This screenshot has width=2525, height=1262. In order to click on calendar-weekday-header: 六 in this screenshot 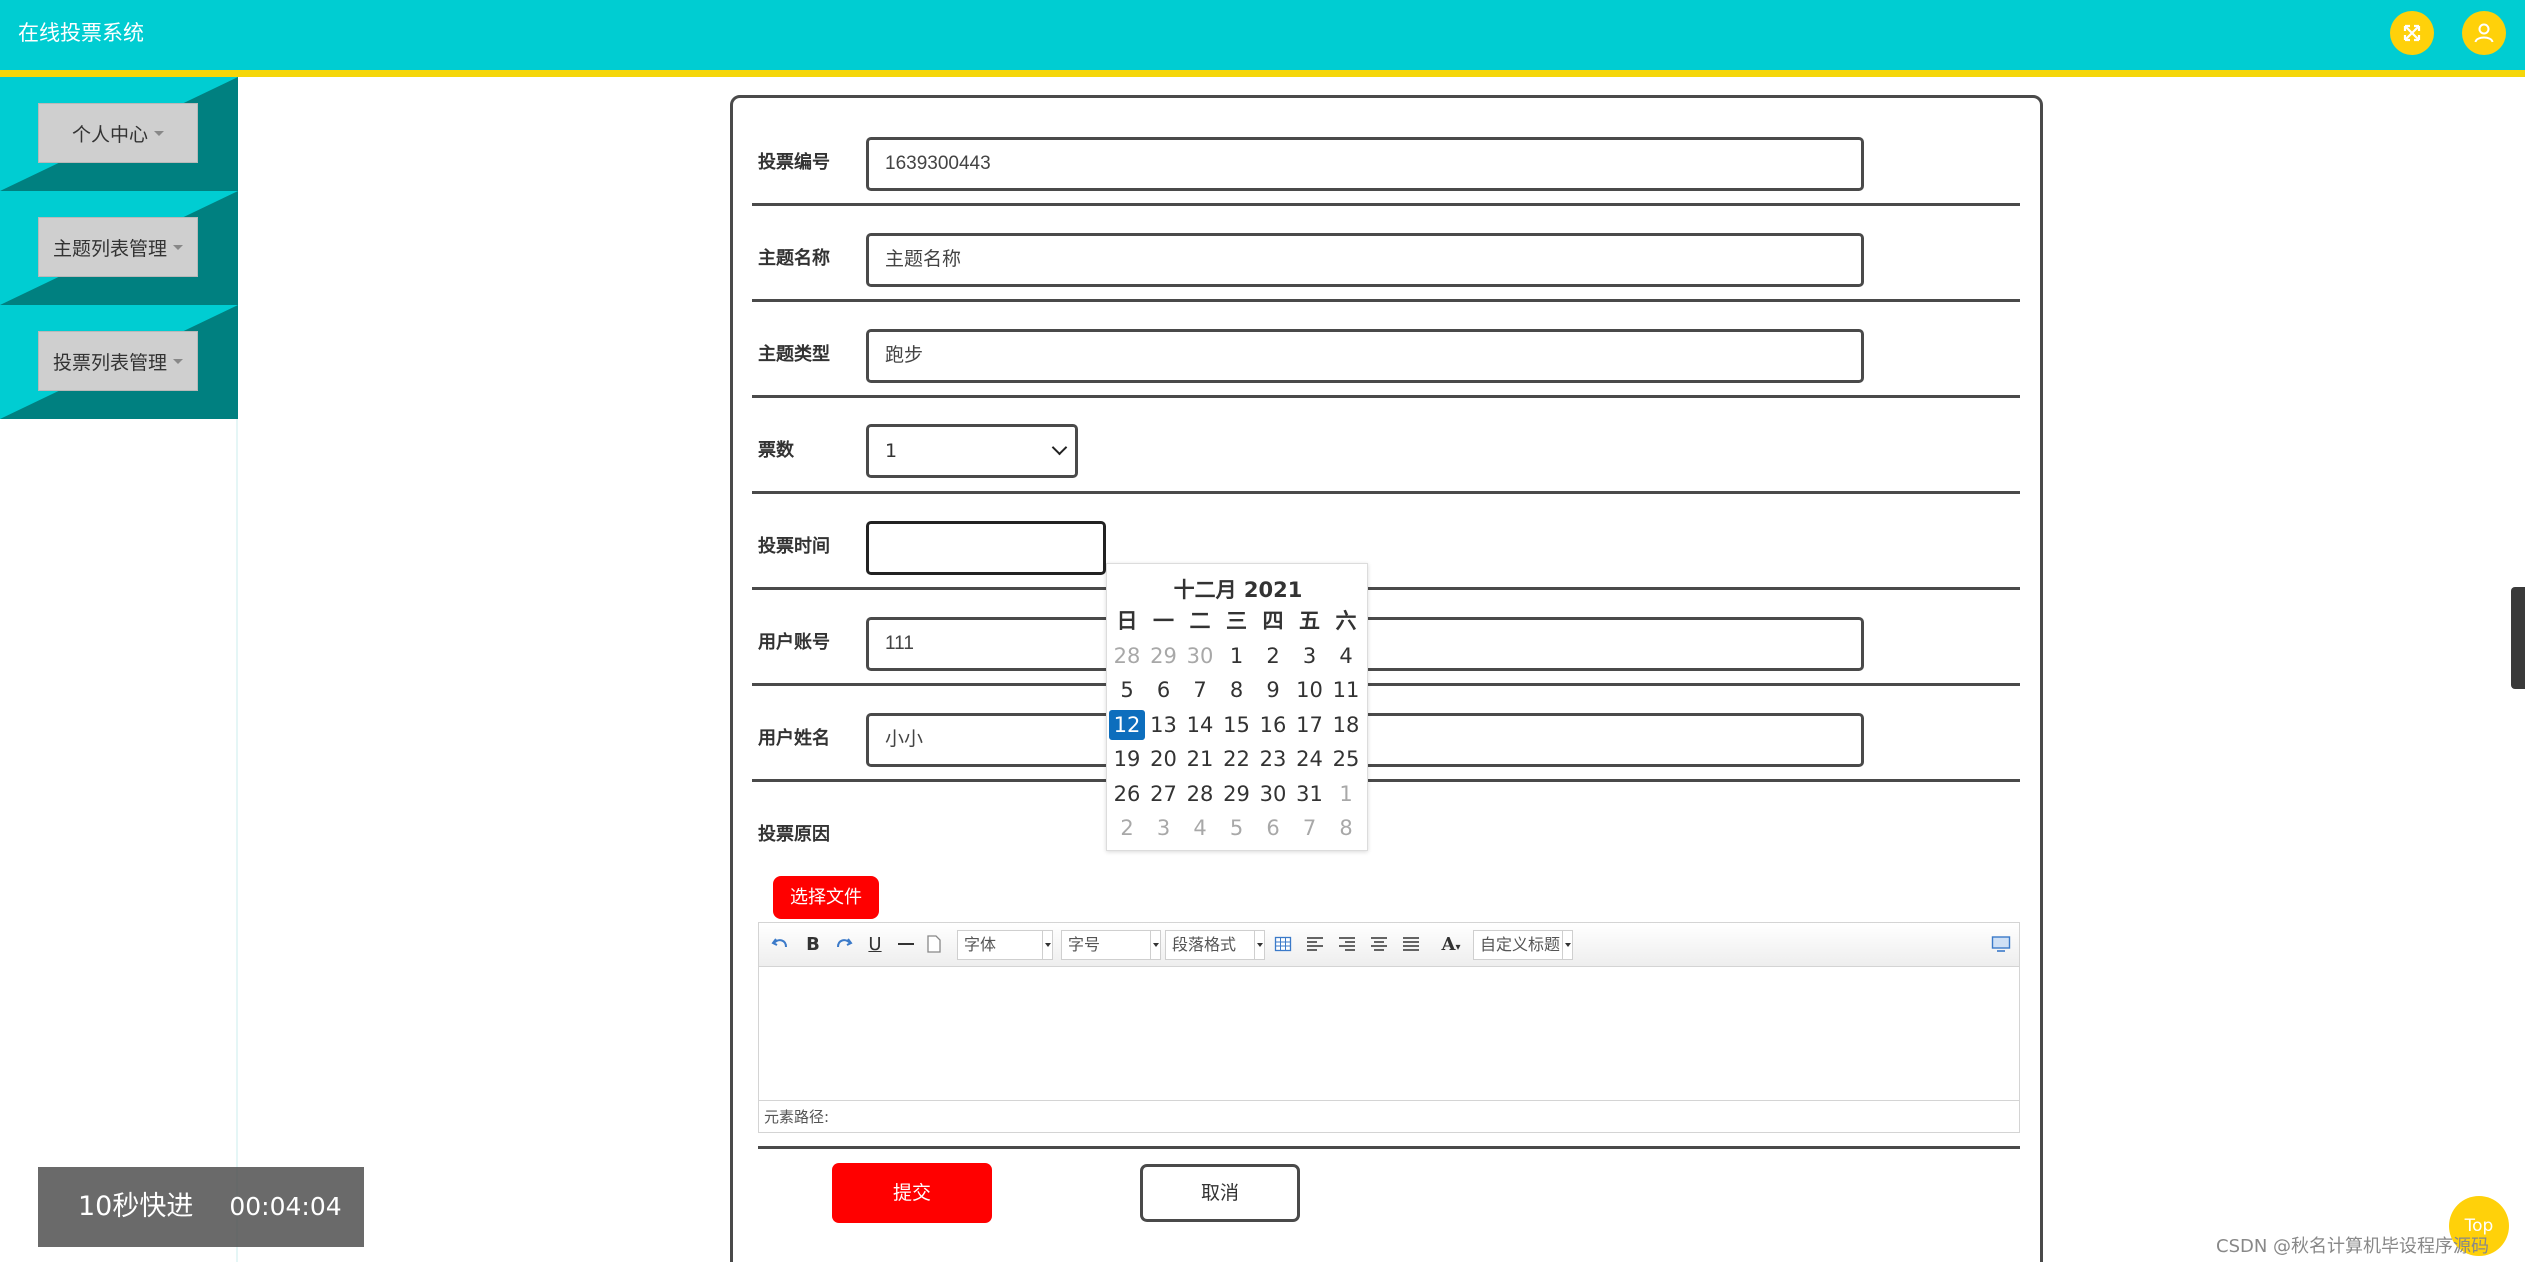, I will do `click(1346, 621)`.